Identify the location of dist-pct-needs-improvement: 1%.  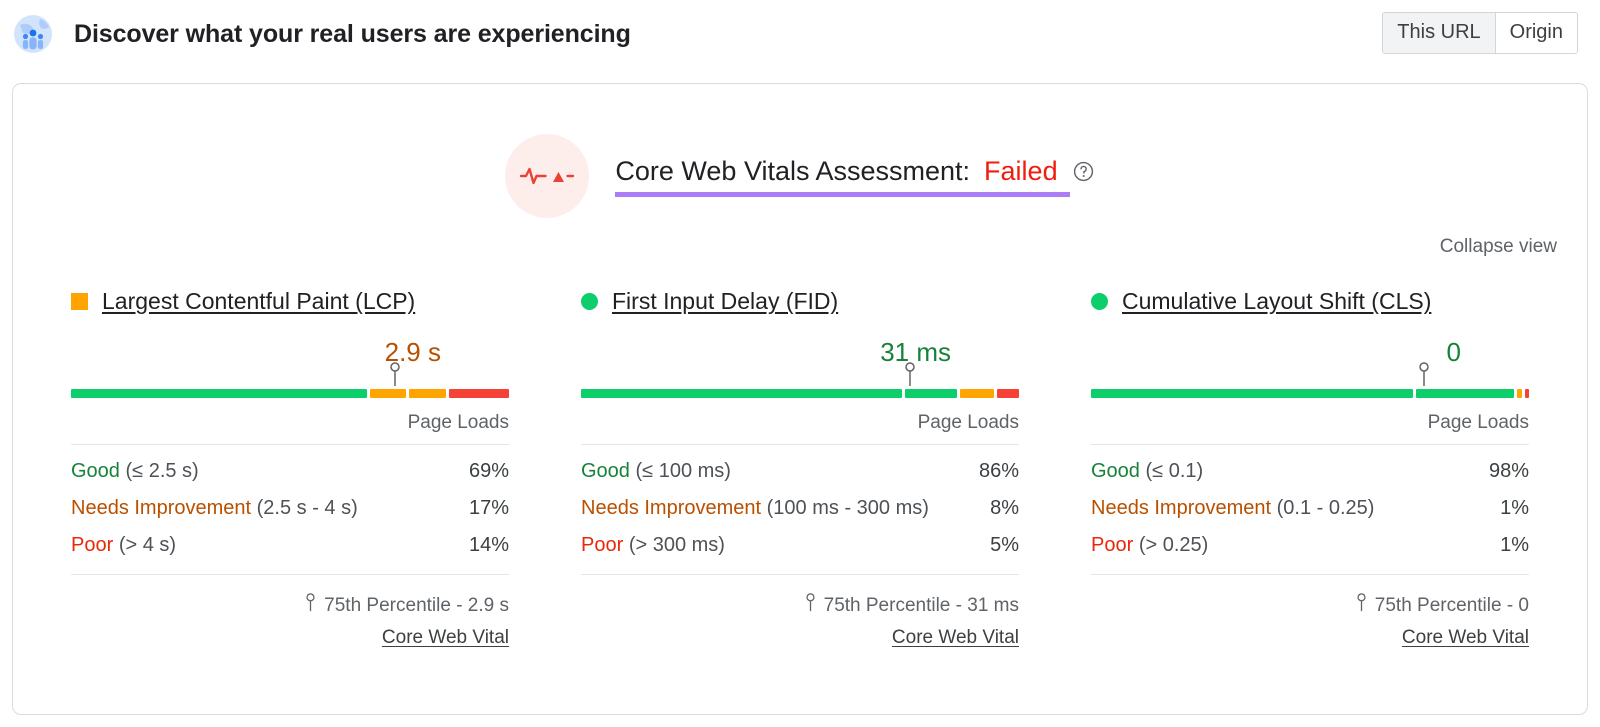
(1514, 508).